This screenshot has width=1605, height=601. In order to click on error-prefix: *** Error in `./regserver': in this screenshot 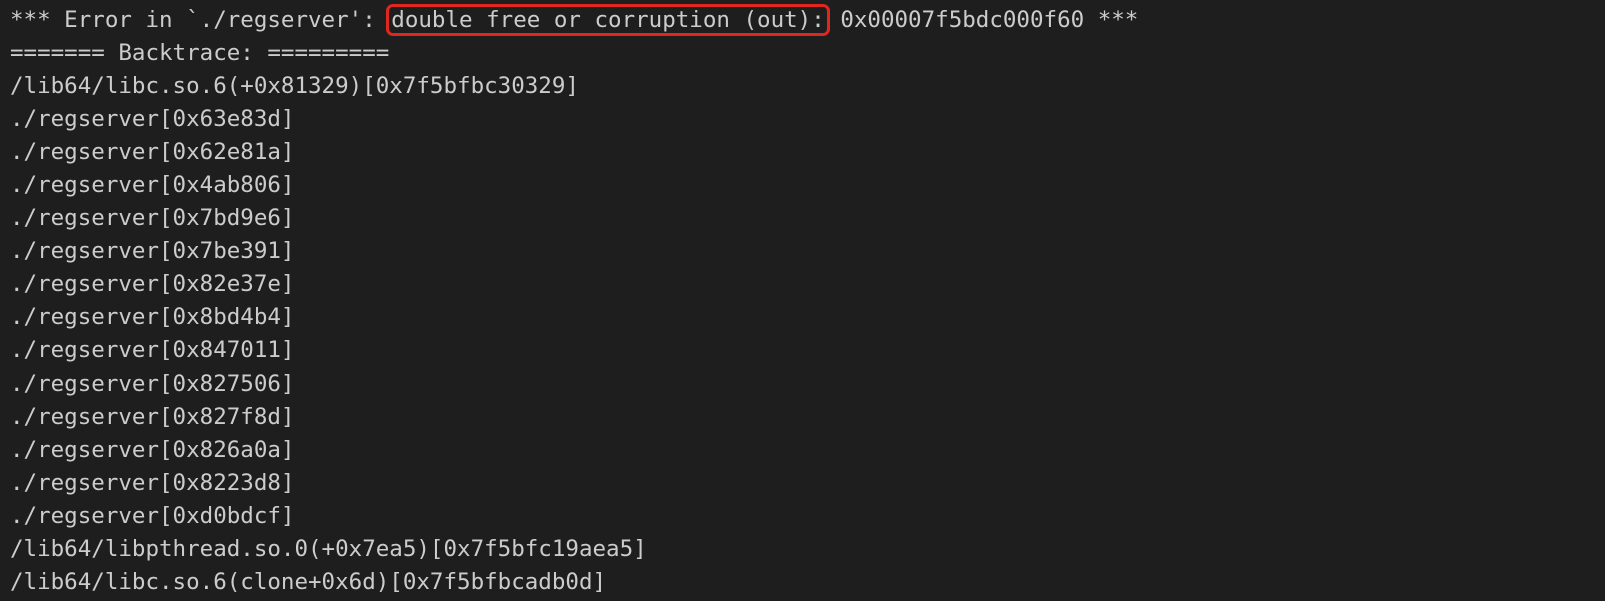, I will do `click(200, 20)`.